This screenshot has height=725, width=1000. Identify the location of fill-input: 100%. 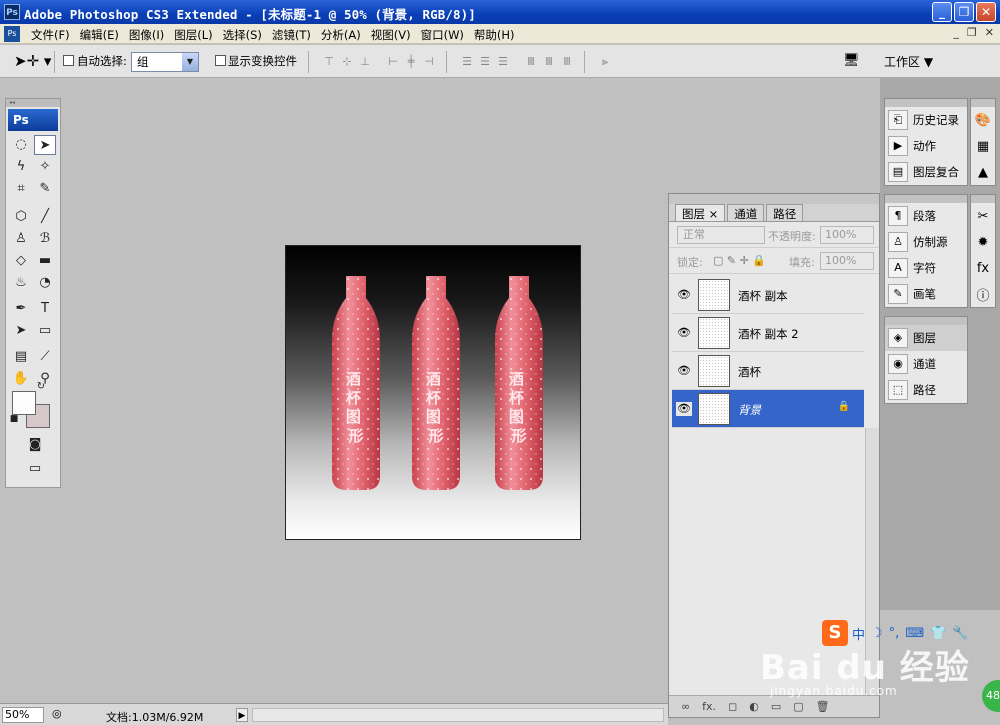
(847, 261).